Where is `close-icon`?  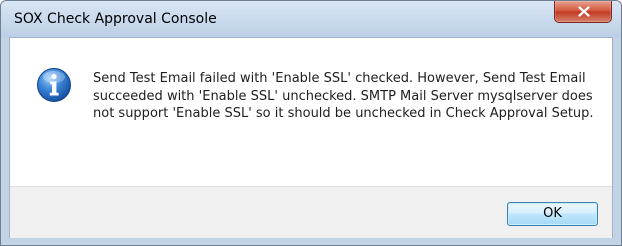
close-icon is located at coordinates (584, 11).